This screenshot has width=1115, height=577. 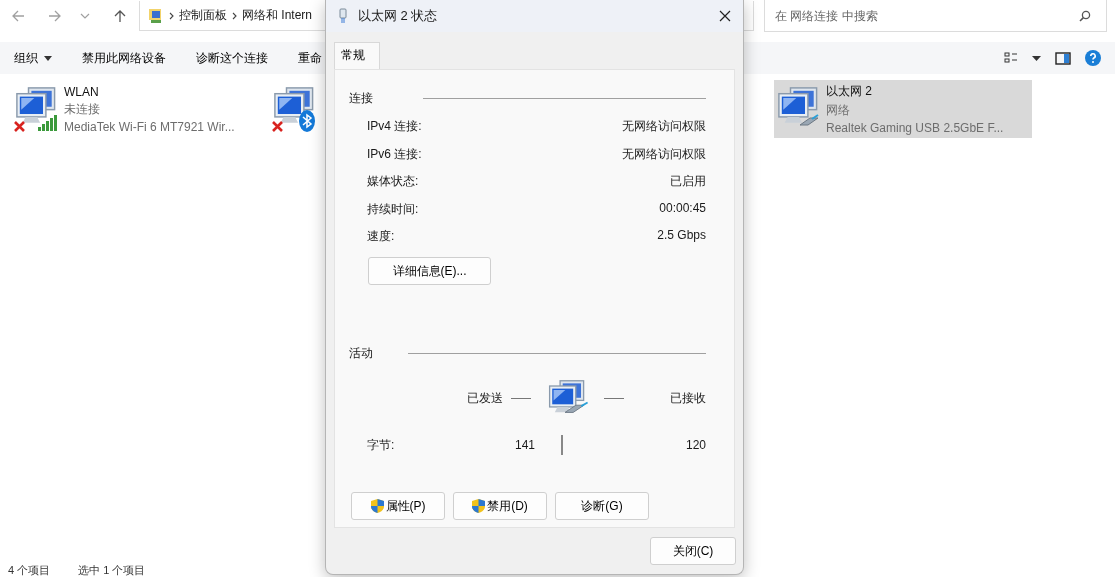 What do you see at coordinates (112, 570) in the screenshot?
I see `status-text: 选中 1 个项目` at bounding box center [112, 570].